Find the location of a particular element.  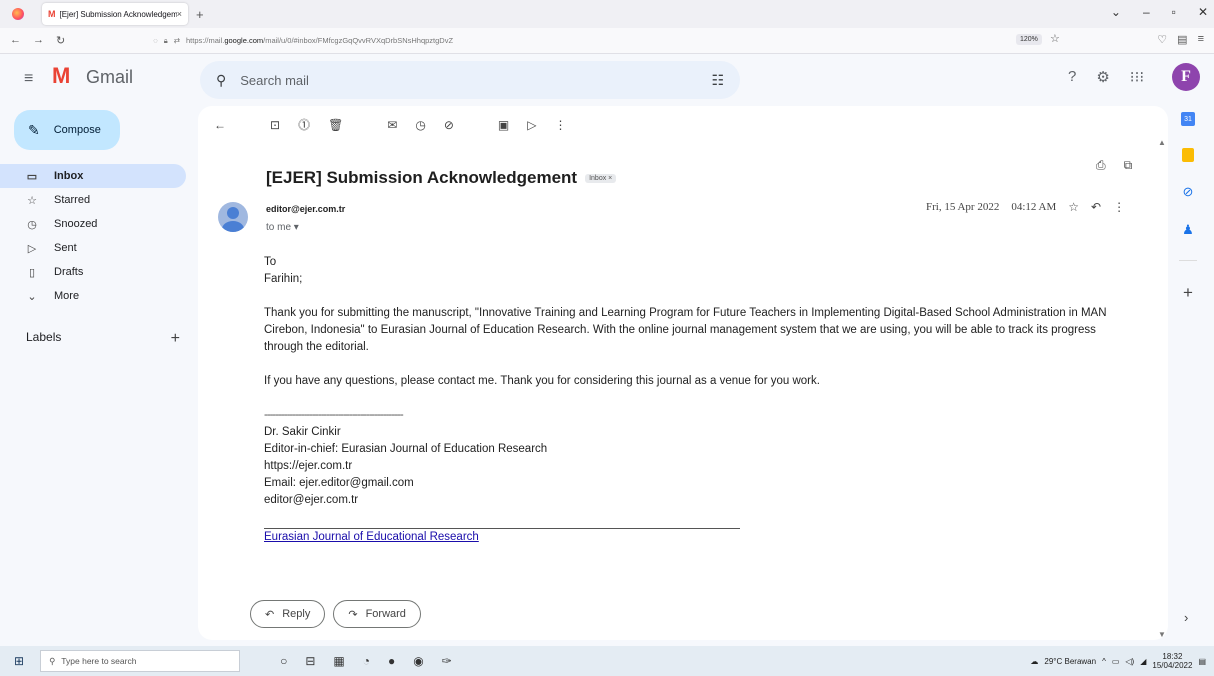

sidebar-item-snoozed: ◷ Snoozed is located at coordinates (95, 224).